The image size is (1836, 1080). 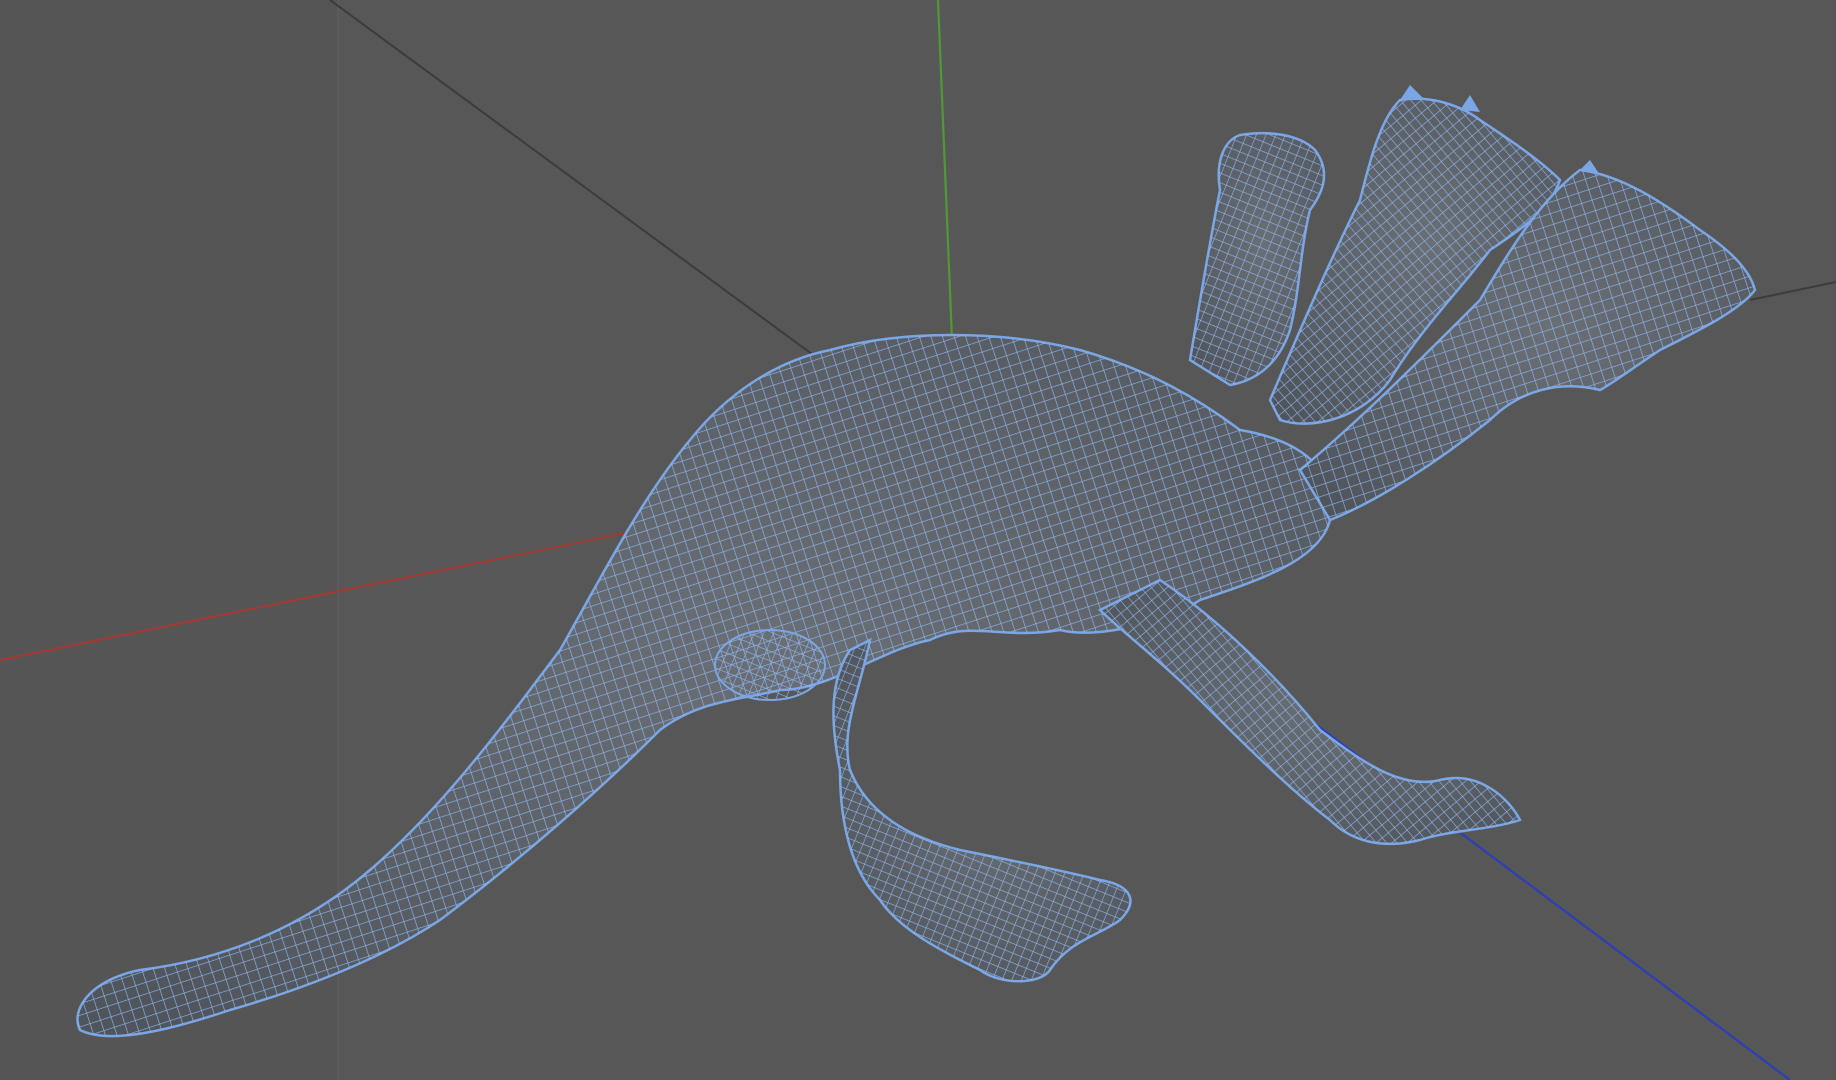 I want to click on mesh-hind-leg-wire, so click(x=982, y=811).